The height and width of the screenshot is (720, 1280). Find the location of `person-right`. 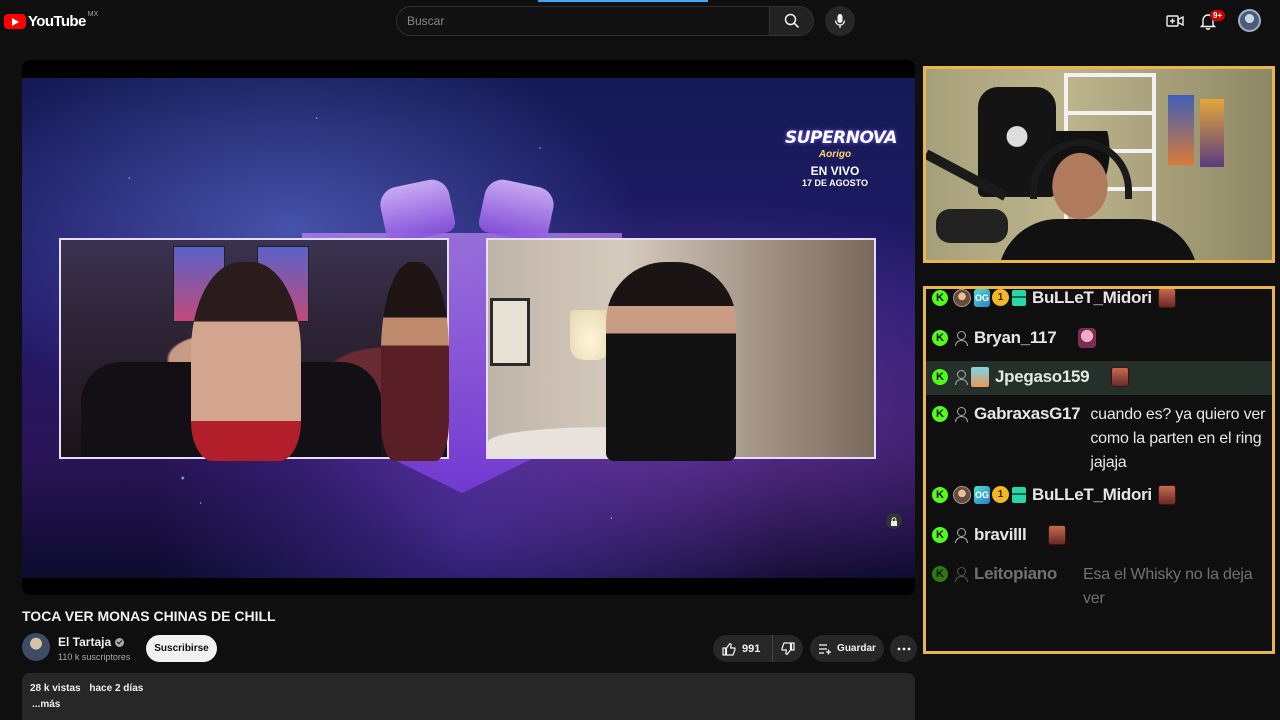

person-right is located at coordinates (415, 361).